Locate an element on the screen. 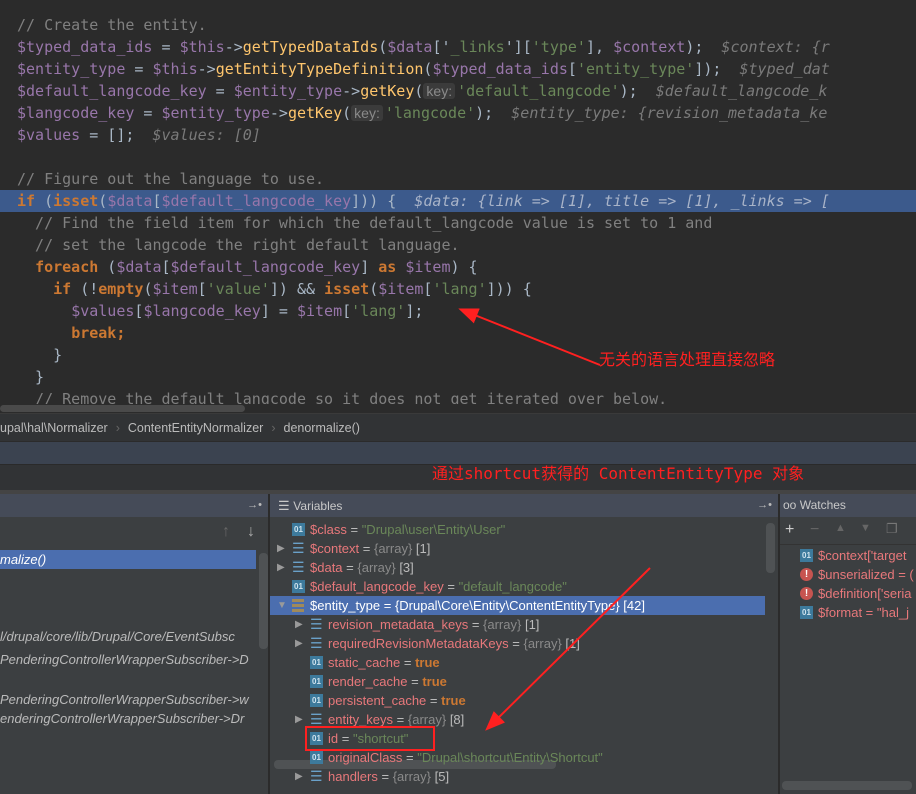 Image resolution: width=916 pixels, height=794 pixels. code-token: ); is located at coordinates (484, 113).